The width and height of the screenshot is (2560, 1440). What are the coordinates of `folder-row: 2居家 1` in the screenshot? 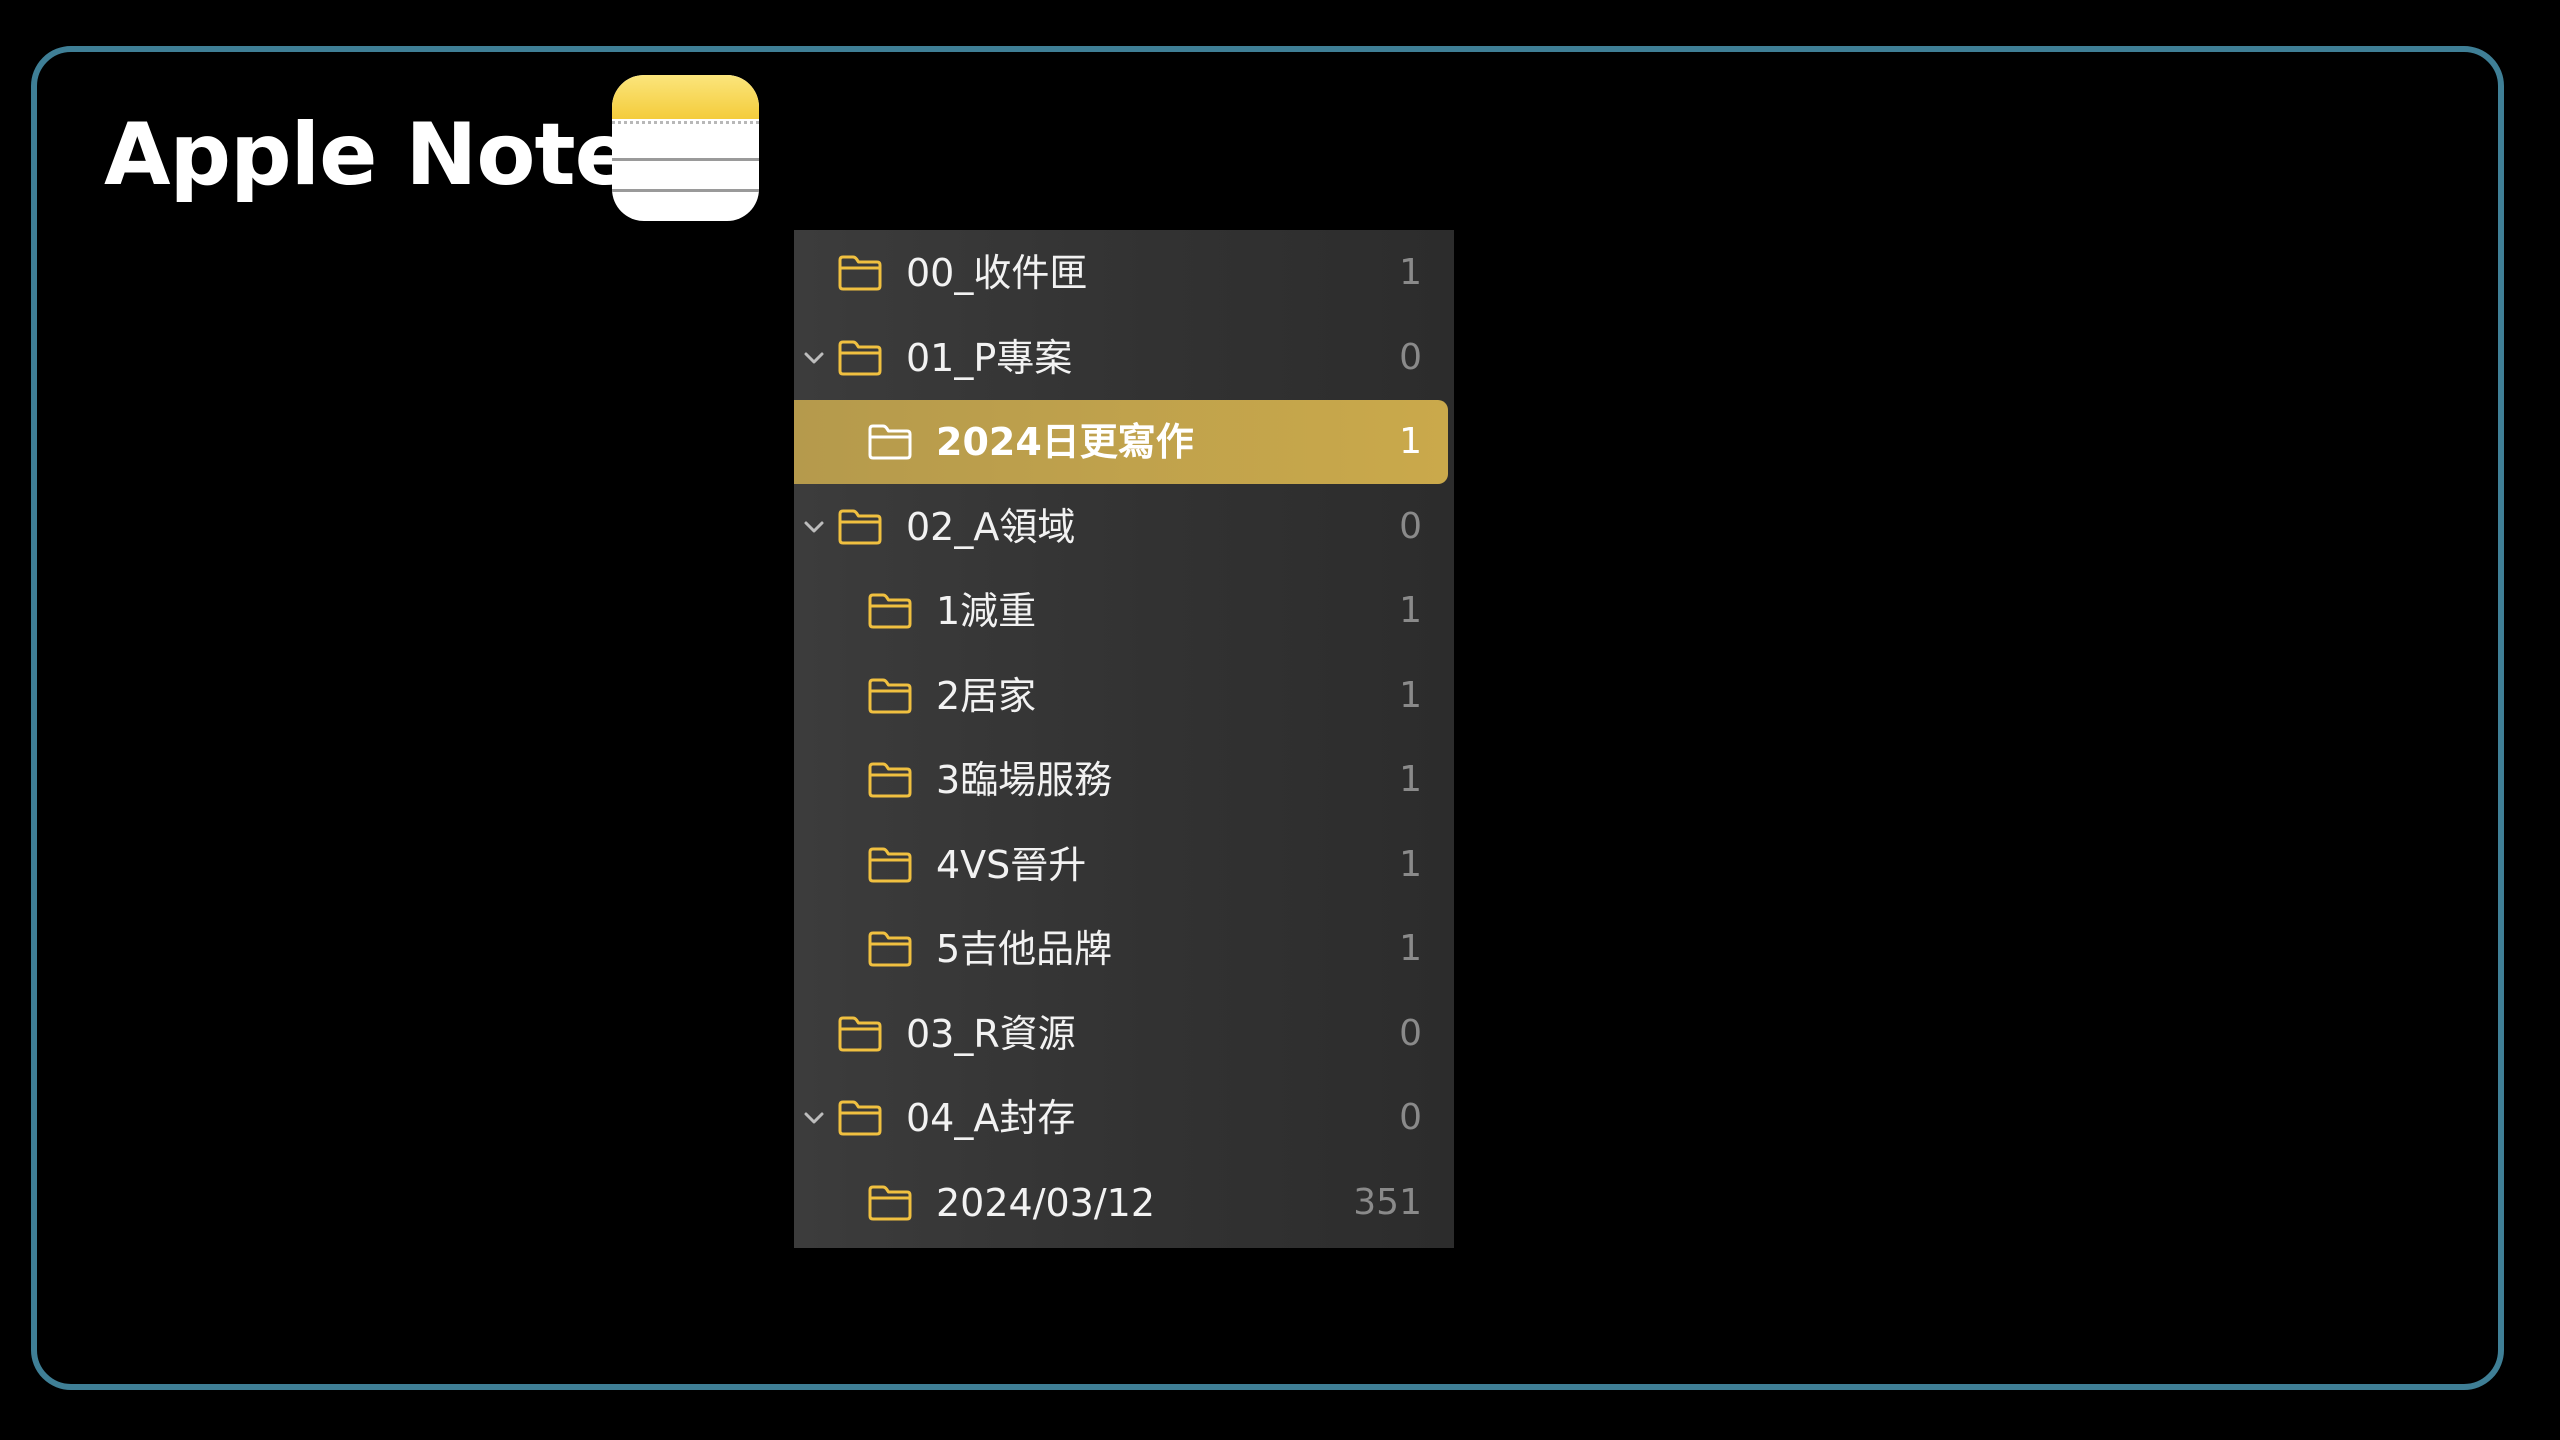 It's located at (1124, 696).